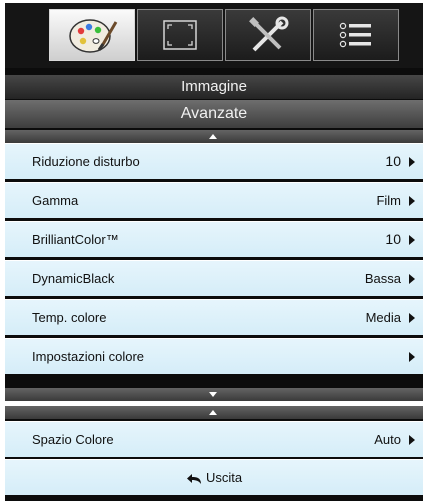 This screenshot has height=501, width=429. I want to click on tab-bar, so click(214, 35).